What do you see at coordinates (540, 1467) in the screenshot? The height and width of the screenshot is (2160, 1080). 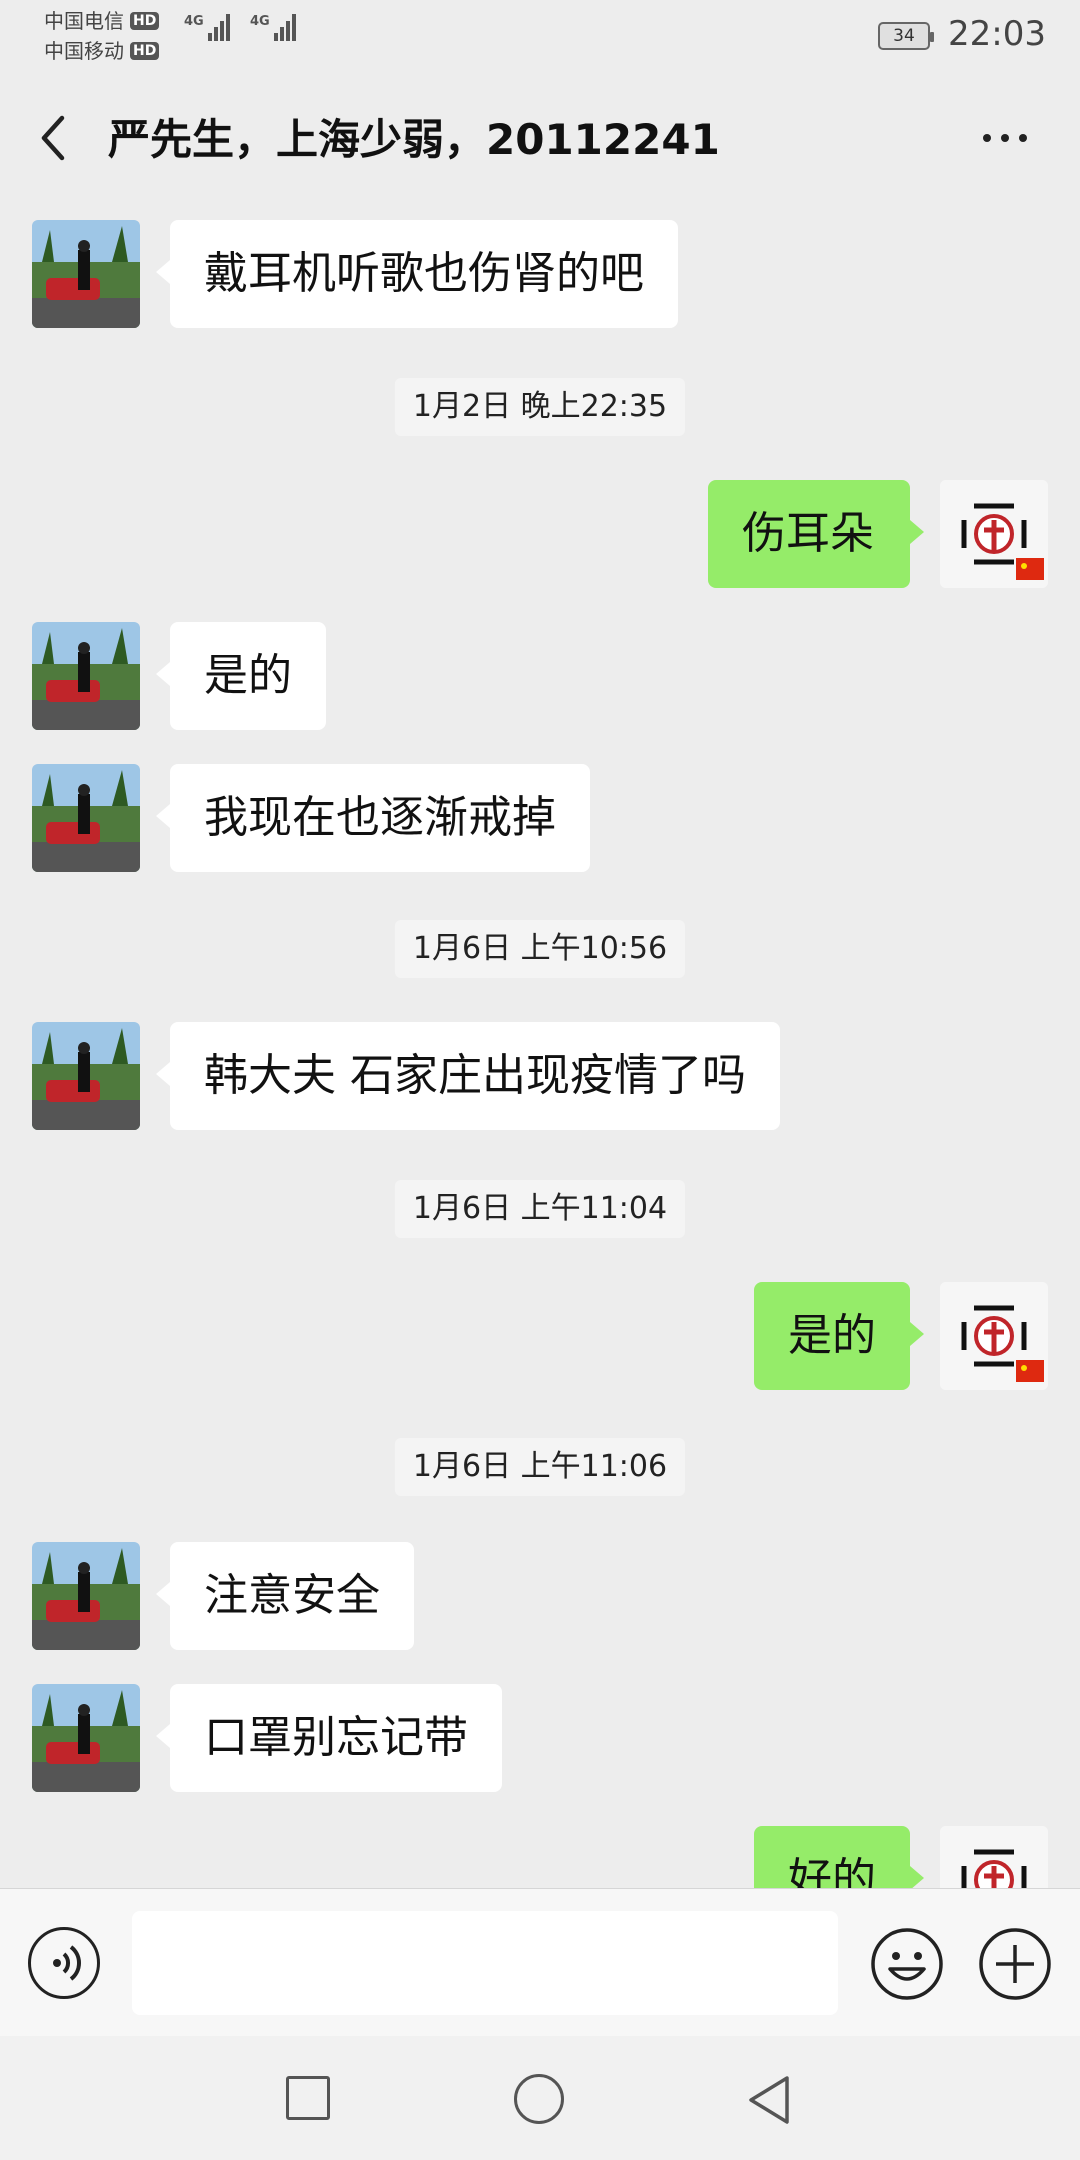 I see `timestamp: 1月6日 上午11:06` at bounding box center [540, 1467].